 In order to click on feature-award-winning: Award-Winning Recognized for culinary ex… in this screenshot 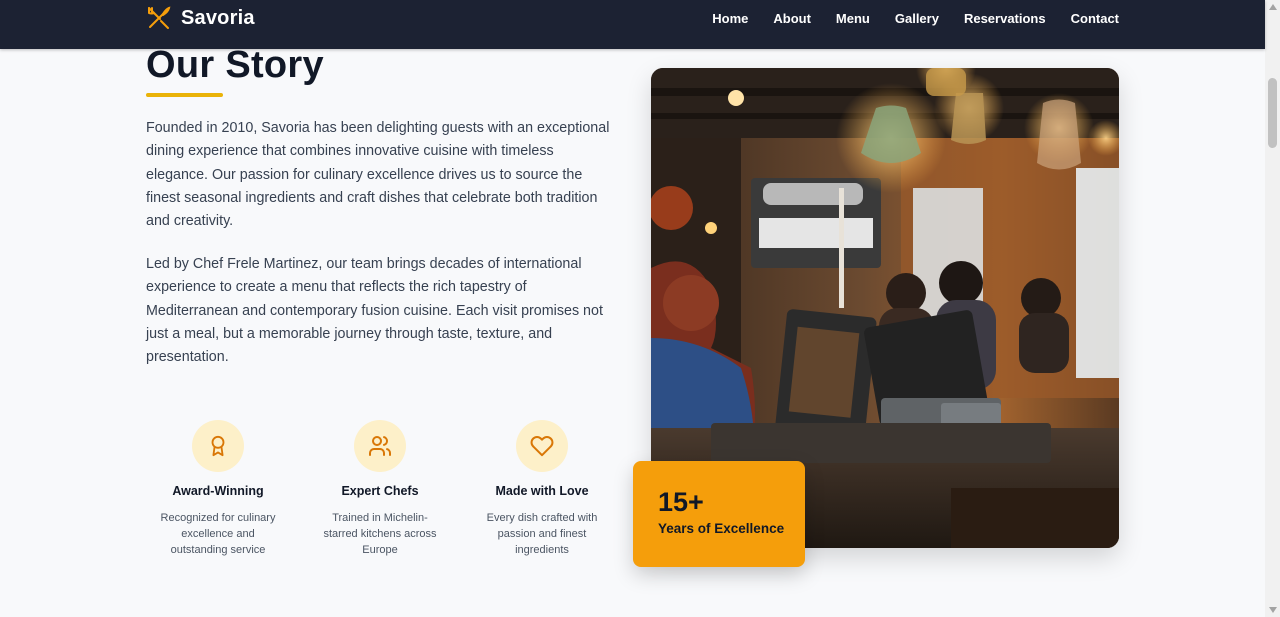, I will do `click(218, 489)`.